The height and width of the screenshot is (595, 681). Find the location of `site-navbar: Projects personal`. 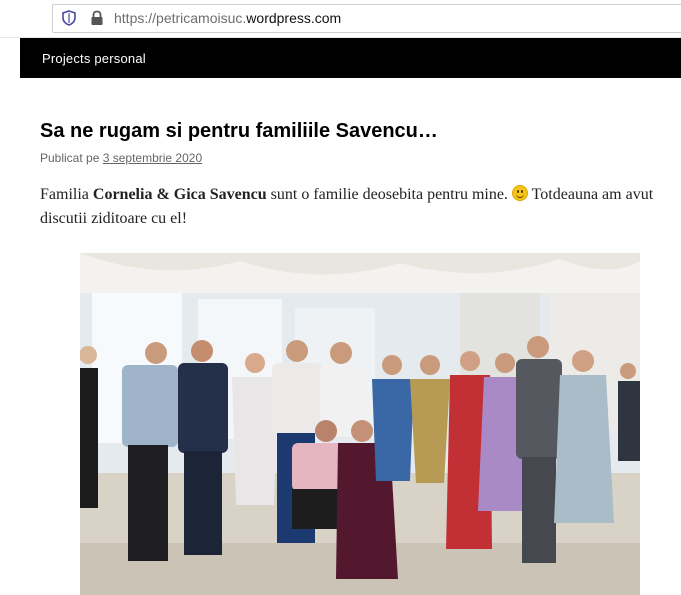

site-navbar: Projects personal is located at coordinates (350, 58).